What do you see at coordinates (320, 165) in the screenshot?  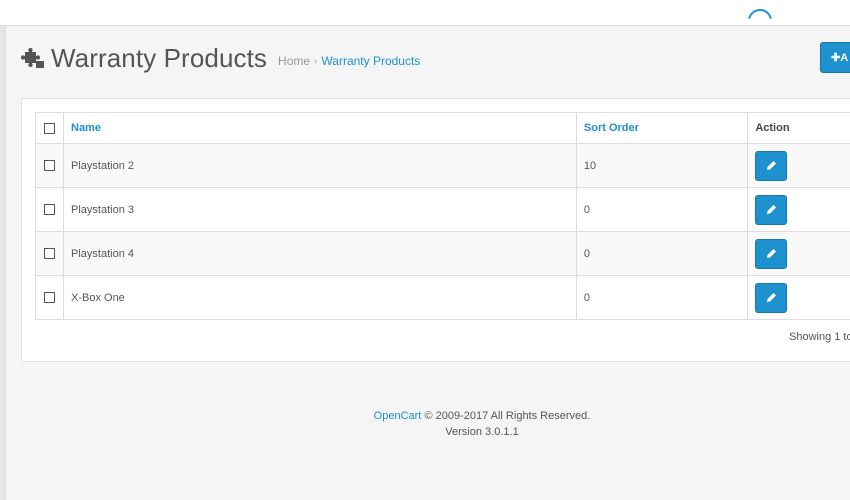 I see `product-name: Playstation 2` at bounding box center [320, 165].